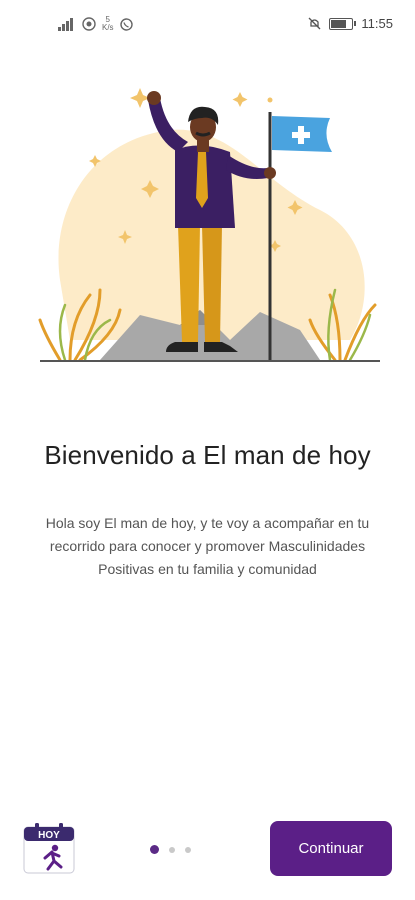 This screenshot has width=415, height=900. Describe the element at coordinates (207, 455) in the screenshot. I see `welcome-title: Bienvenido a El man de hoy` at that location.